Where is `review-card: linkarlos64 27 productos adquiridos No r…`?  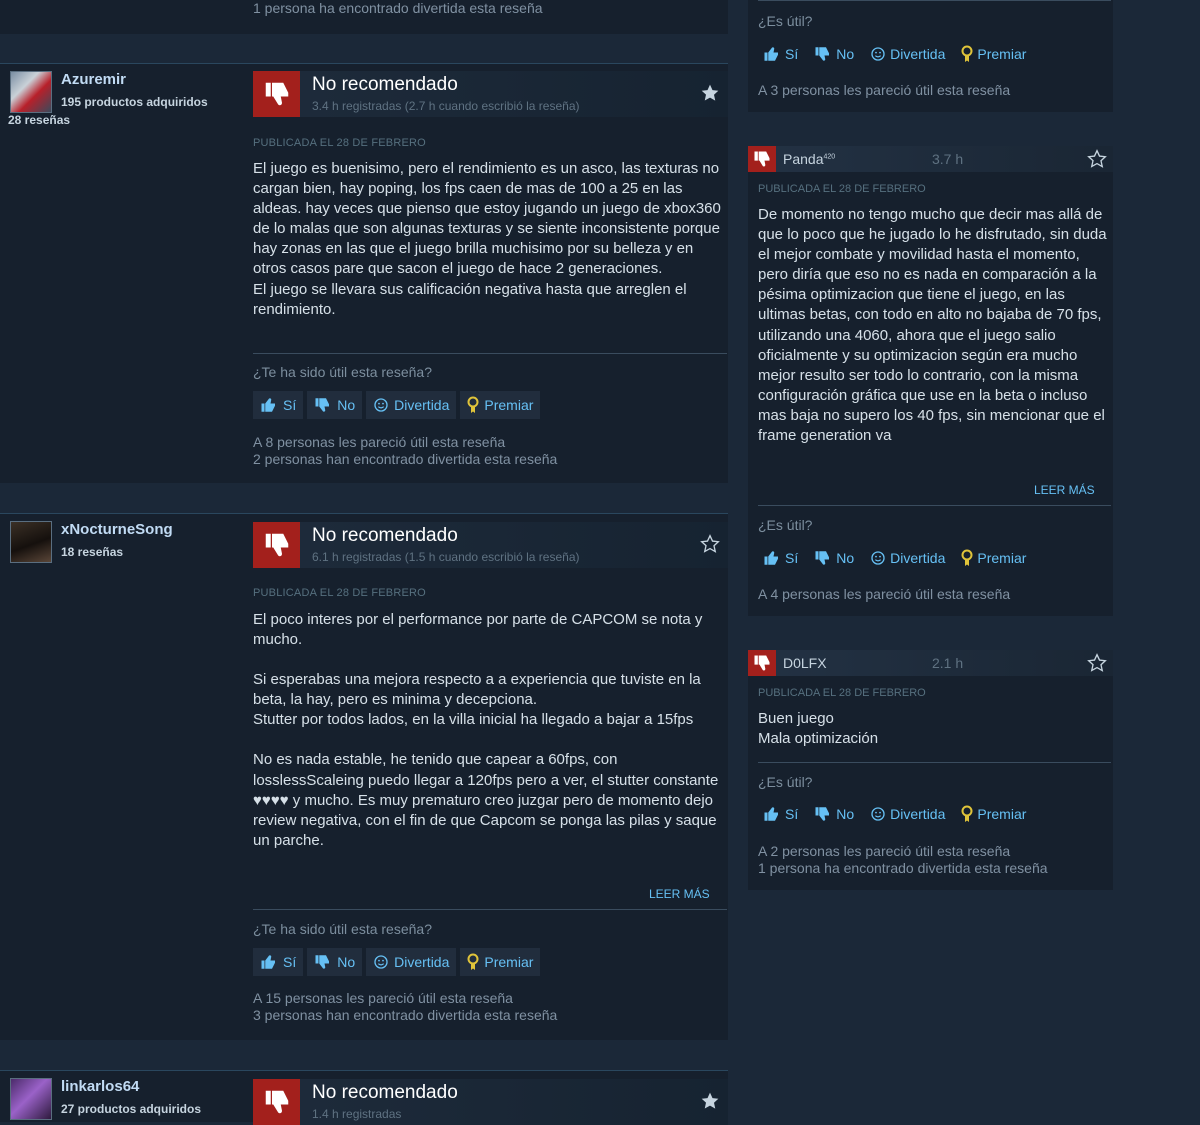 review-card: linkarlos64 27 productos adquiridos No r… is located at coordinates (364, 1097).